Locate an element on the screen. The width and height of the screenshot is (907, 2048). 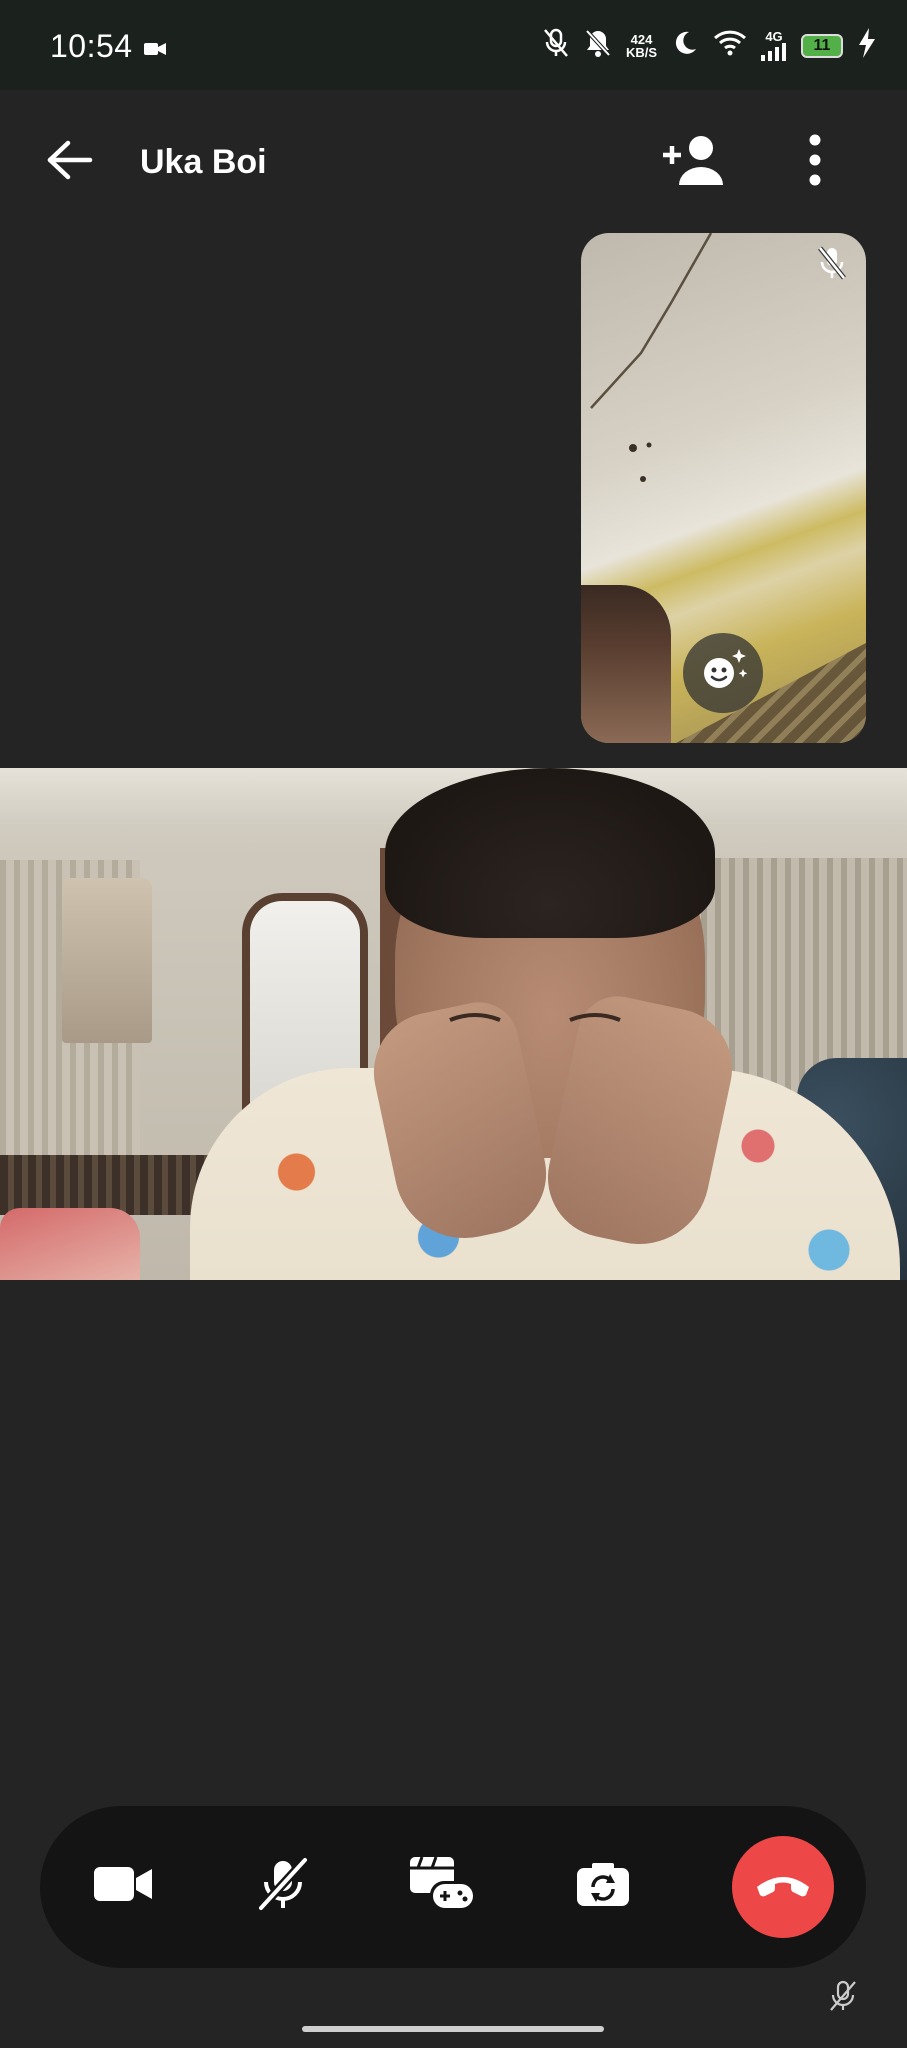
camera-toggle-button is located at coordinates (123, 1886).